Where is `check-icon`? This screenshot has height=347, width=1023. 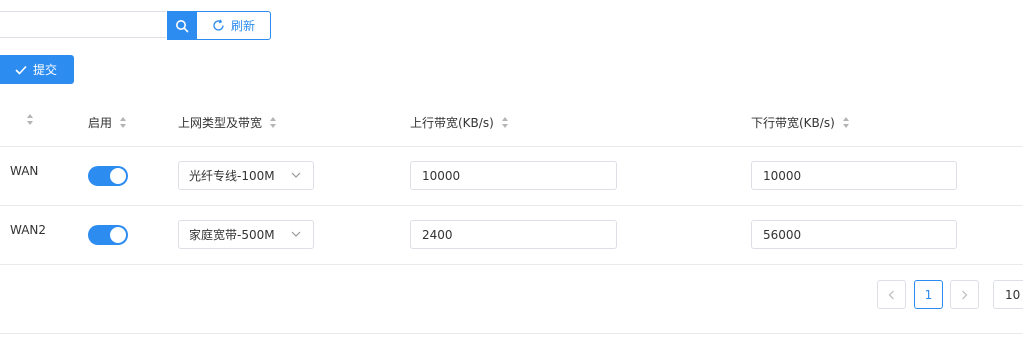 check-icon is located at coordinates (21, 70).